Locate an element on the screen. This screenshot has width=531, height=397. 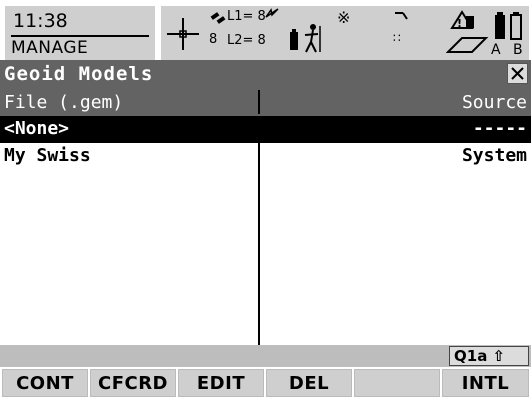
table-row: <None> ----- is located at coordinates (265, 129).